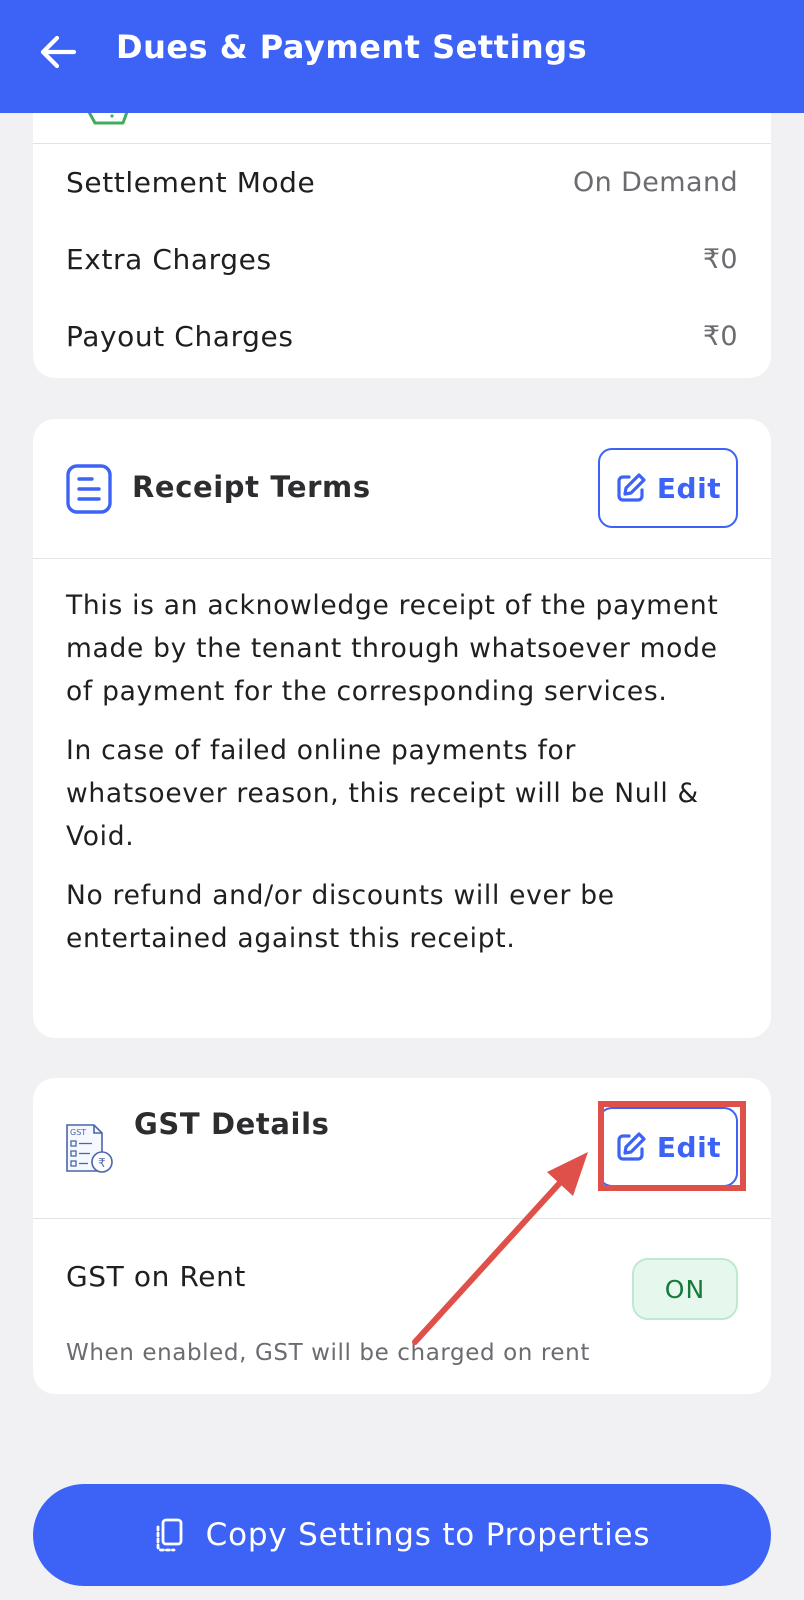 The image size is (804, 1600). What do you see at coordinates (720, 259) in the screenshot?
I see `extra-charges-value: ₹0` at bounding box center [720, 259].